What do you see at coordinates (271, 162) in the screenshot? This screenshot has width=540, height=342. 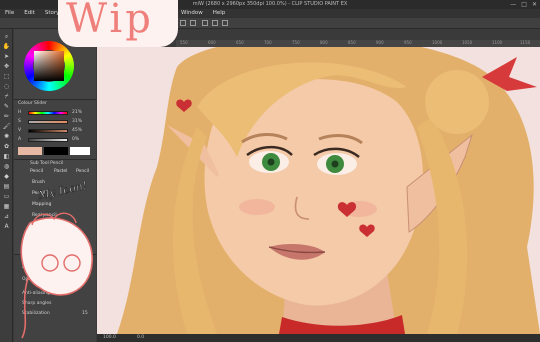 I see `left-pupil` at bounding box center [271, 162].